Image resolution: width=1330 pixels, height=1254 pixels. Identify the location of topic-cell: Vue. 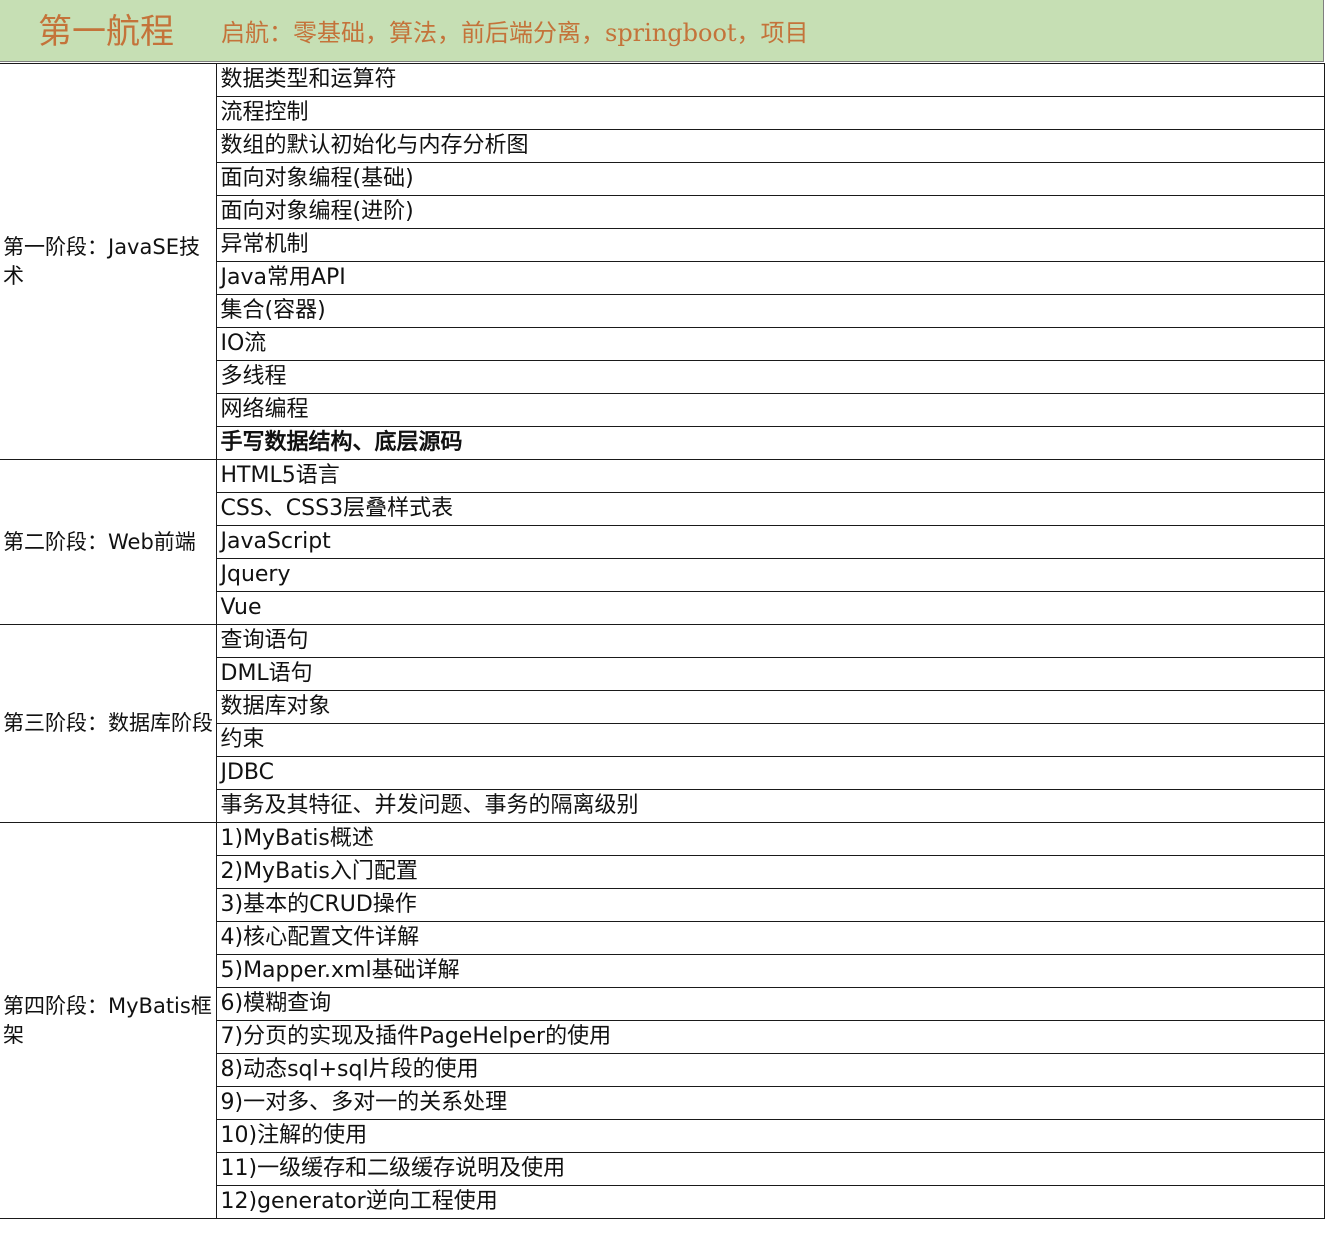
(770, 608).